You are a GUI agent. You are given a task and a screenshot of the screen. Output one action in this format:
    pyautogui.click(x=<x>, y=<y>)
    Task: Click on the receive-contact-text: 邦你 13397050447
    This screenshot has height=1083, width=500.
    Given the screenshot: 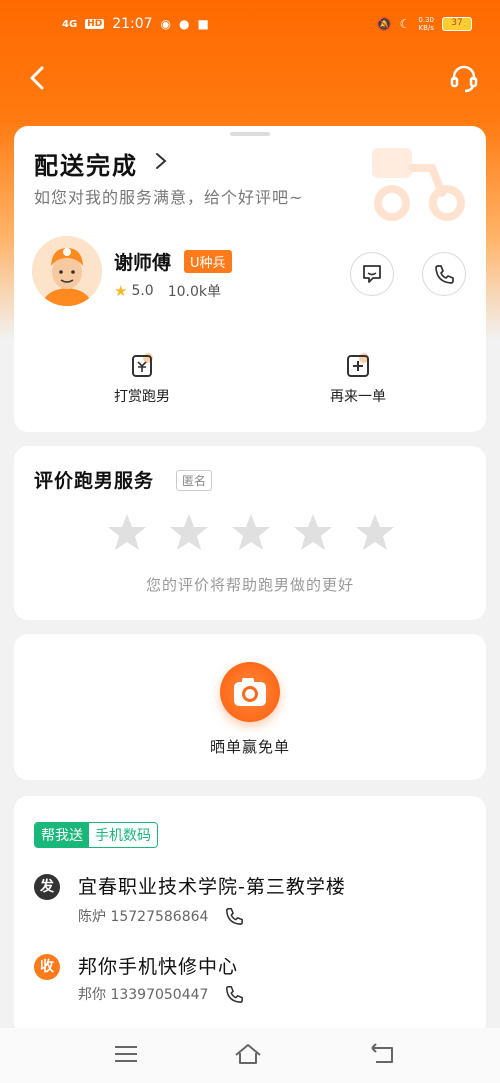 What is the action you would take?
    pyautogui.click(x=143, y=994)
    